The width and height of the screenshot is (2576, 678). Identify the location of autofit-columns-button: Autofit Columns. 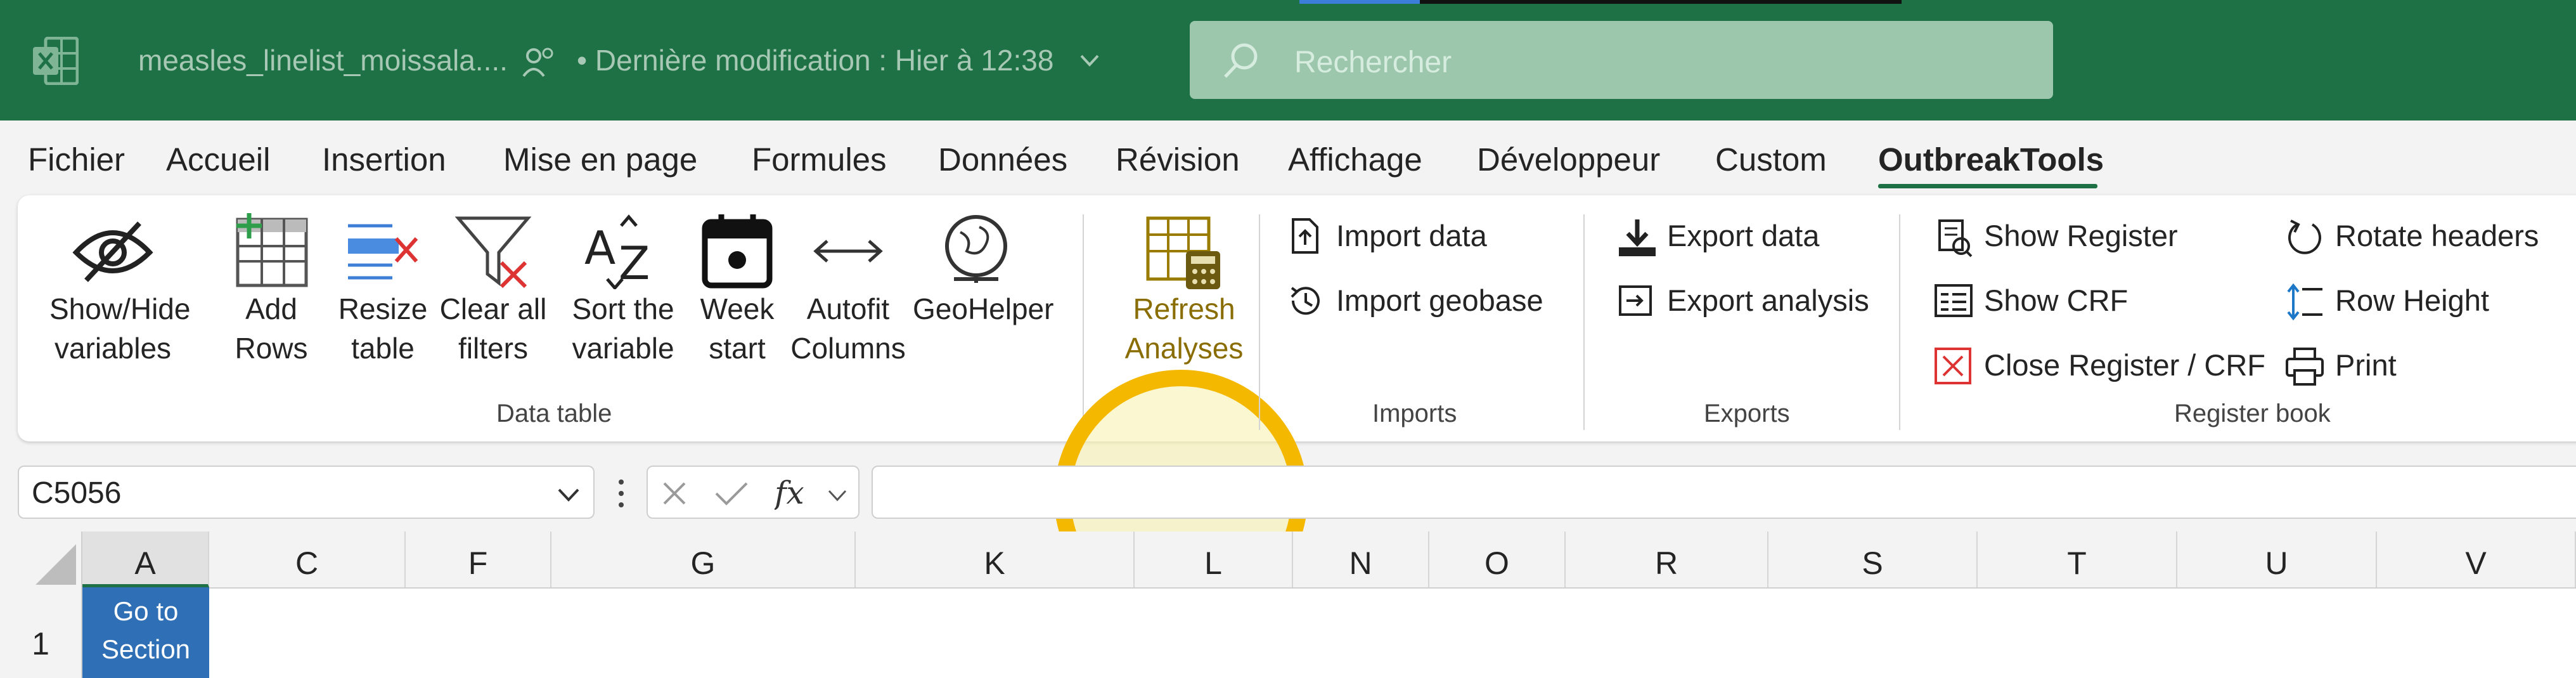
(848, 290).